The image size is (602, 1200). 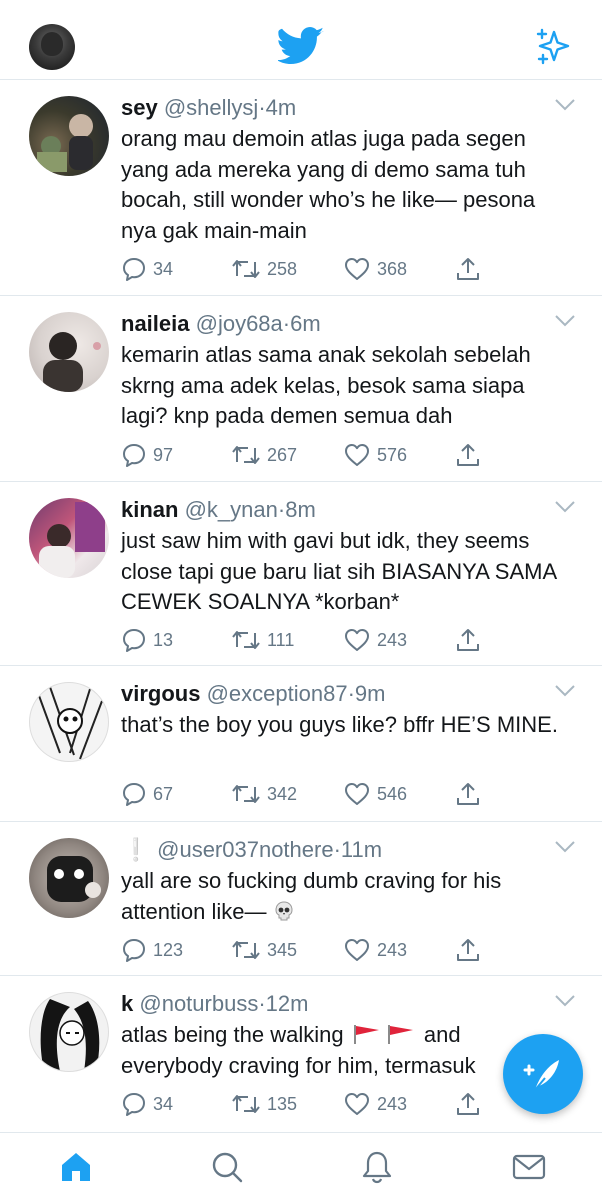 I want to click on red-flag-emoji-icon, so click(x=366, y=1034).